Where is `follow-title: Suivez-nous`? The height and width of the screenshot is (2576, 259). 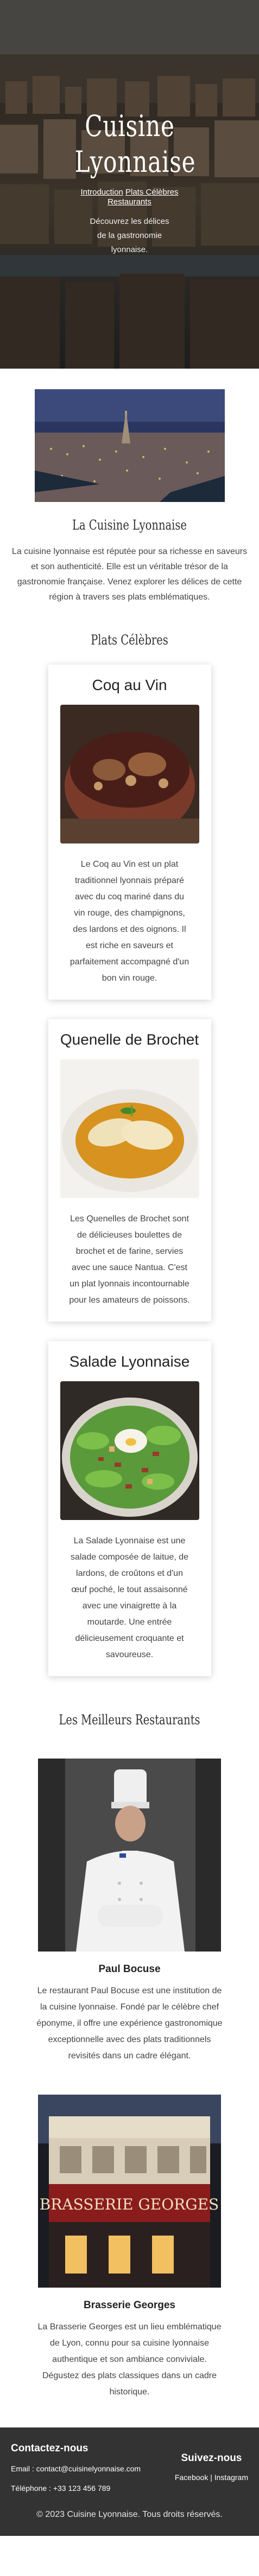
follow-title: Suivez-nous is located at coordinates (211, 2458).